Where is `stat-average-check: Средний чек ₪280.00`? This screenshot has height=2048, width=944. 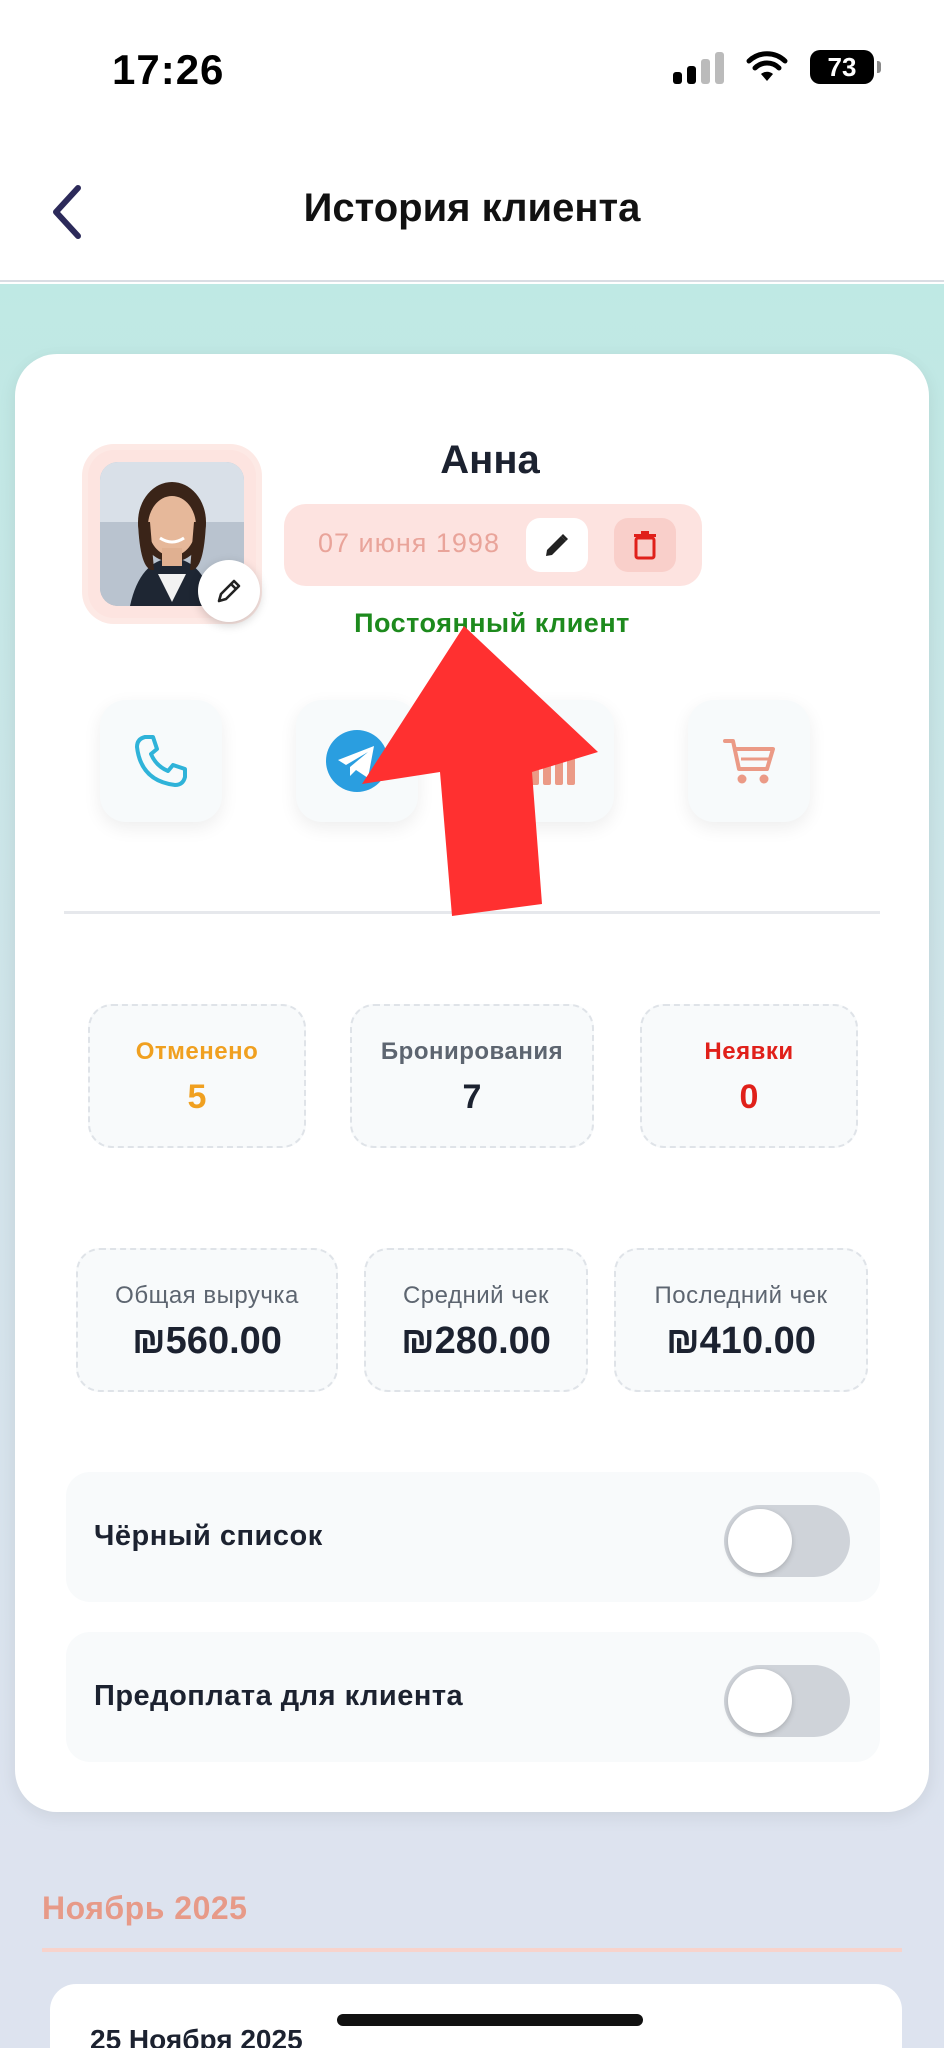 stat-average-check: Средний чек ₪280.00 is located at coordinates (476, 1320).